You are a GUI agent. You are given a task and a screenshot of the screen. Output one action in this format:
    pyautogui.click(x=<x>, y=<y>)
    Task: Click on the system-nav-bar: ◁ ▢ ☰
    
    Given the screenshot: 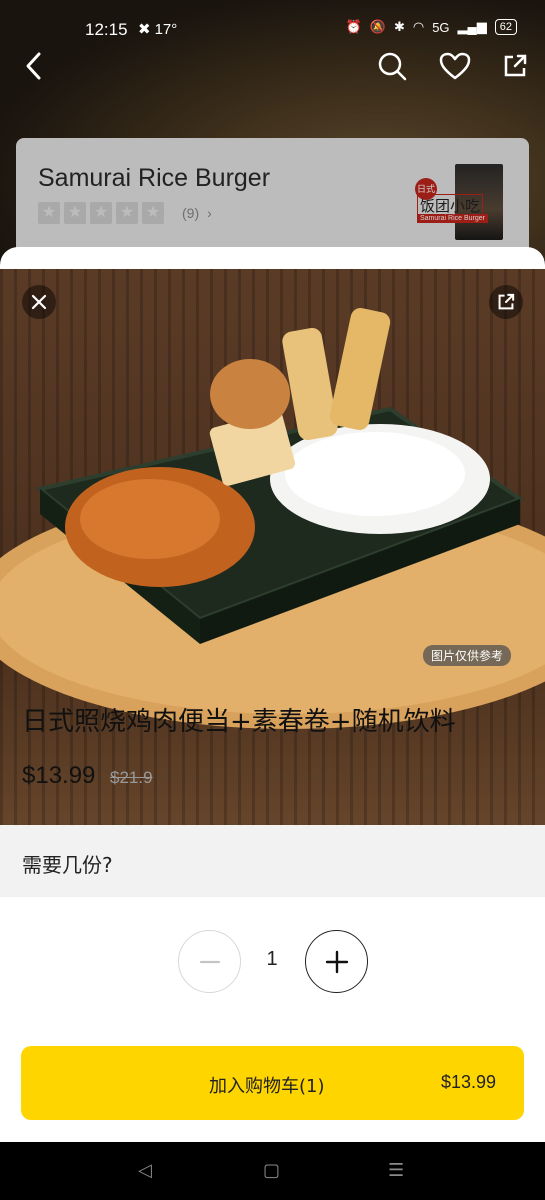 What is the action you would take?
    pyautogui.click(x=272, y=1171)
    